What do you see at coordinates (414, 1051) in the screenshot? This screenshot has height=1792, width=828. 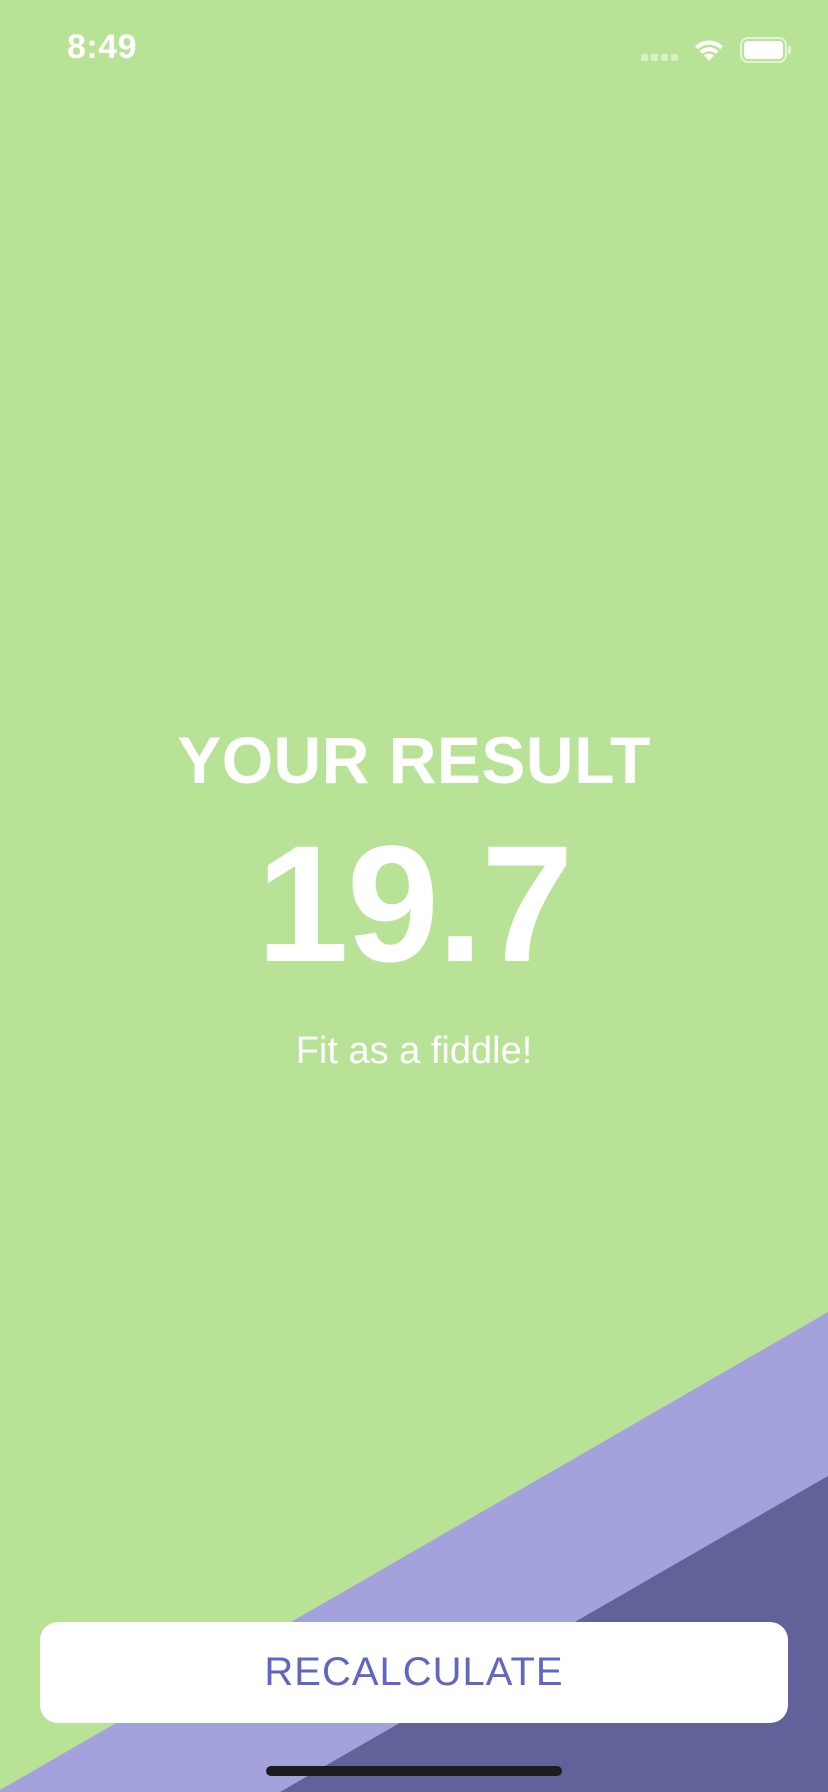 I see `result-message: Fit as a fiddle!` at bounding box center [414, 1051].